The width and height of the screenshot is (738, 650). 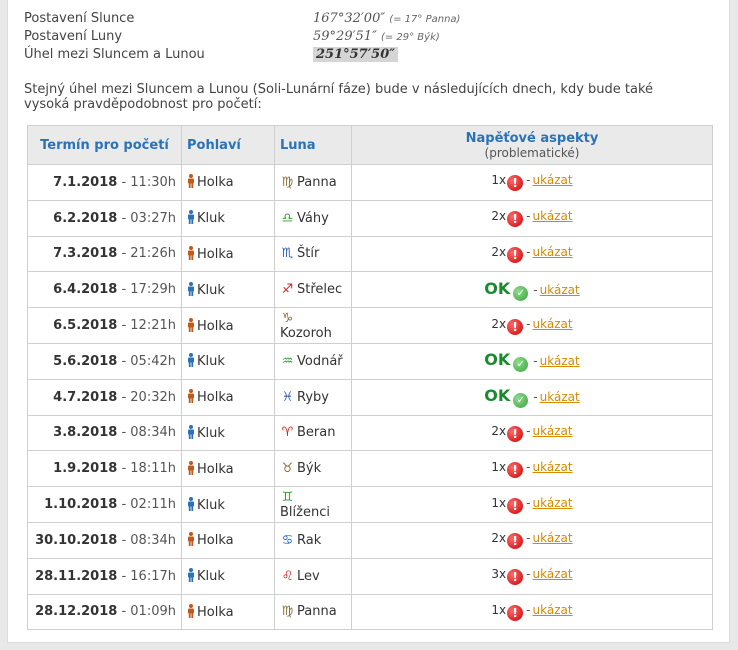 I want to click on time-value: - 16:17h, so click(x=146, y=576).